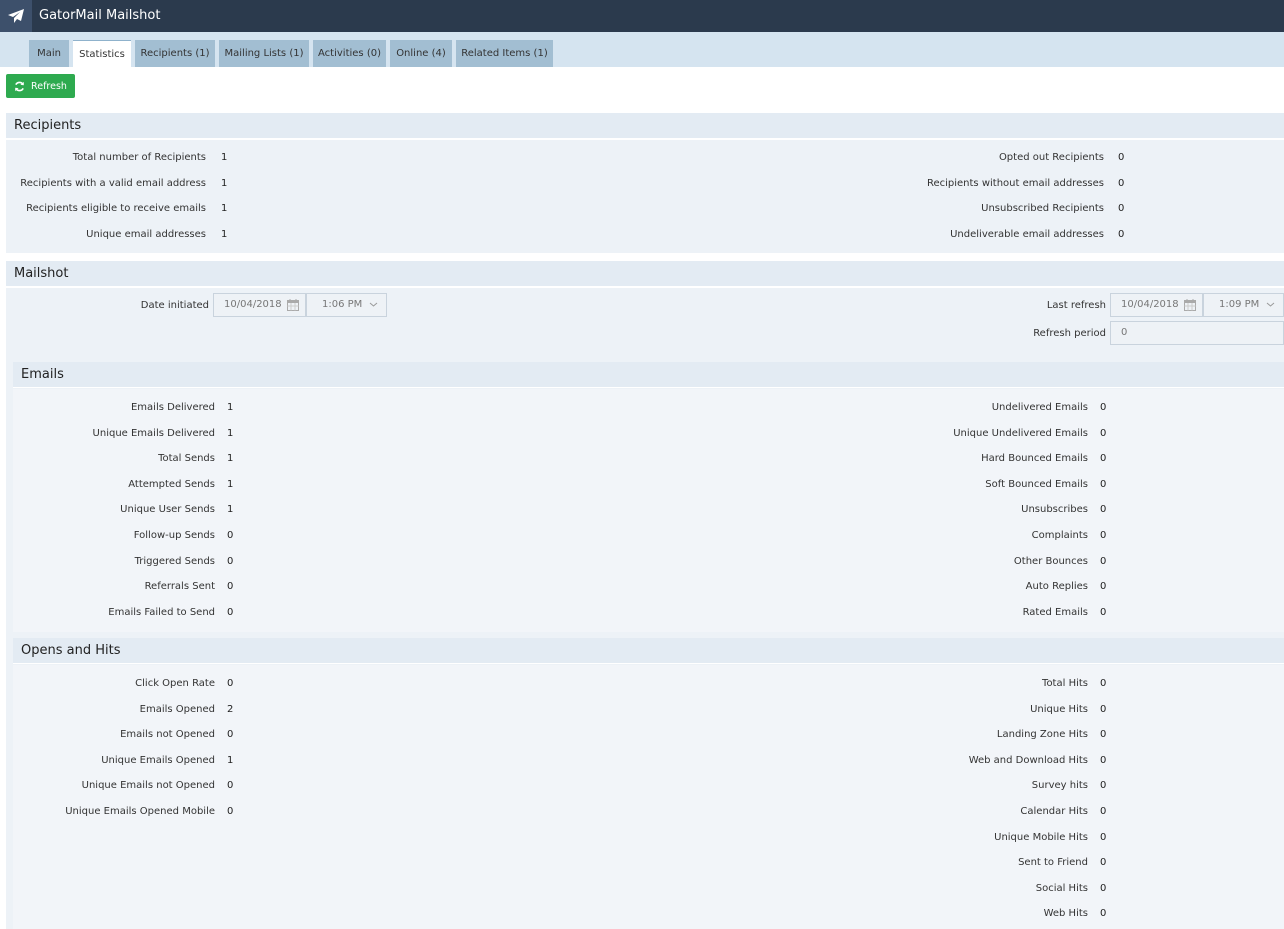 This screenshot has height=929, width=1284. Describe the element at coordinates (253, 304) in the screenshot. I see `date-initiated-date-value: 10/04/2018` at that location.